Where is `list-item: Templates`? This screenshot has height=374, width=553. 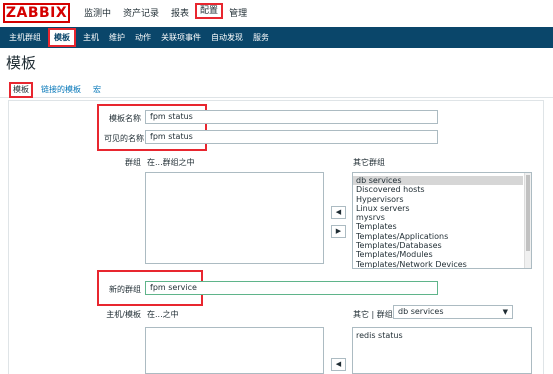
list-item: Templates is located at coordinates (442, 226).